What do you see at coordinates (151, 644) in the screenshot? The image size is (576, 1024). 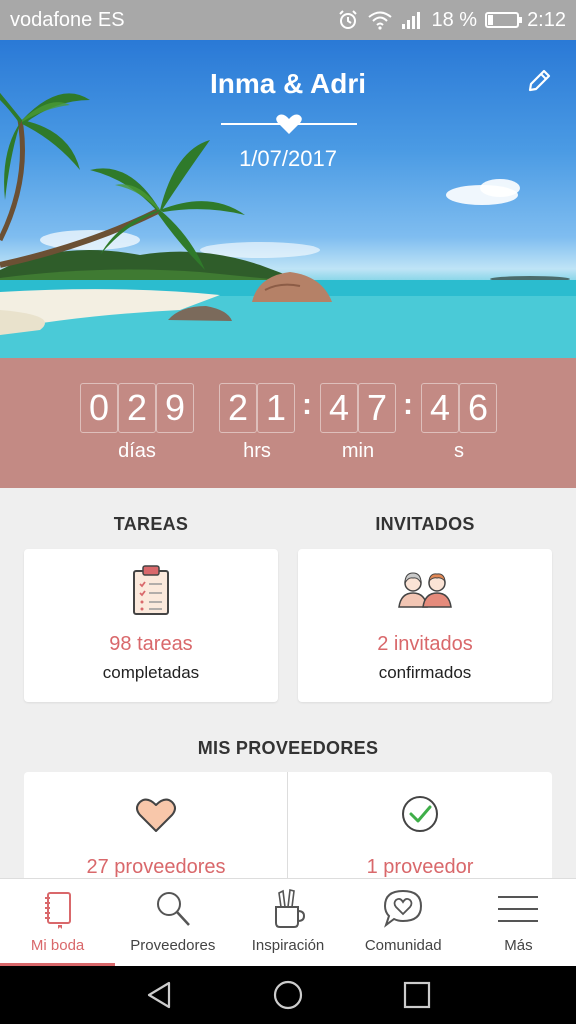 I see `tasks-count: 98 tareas` at bounding box center [151, 644].